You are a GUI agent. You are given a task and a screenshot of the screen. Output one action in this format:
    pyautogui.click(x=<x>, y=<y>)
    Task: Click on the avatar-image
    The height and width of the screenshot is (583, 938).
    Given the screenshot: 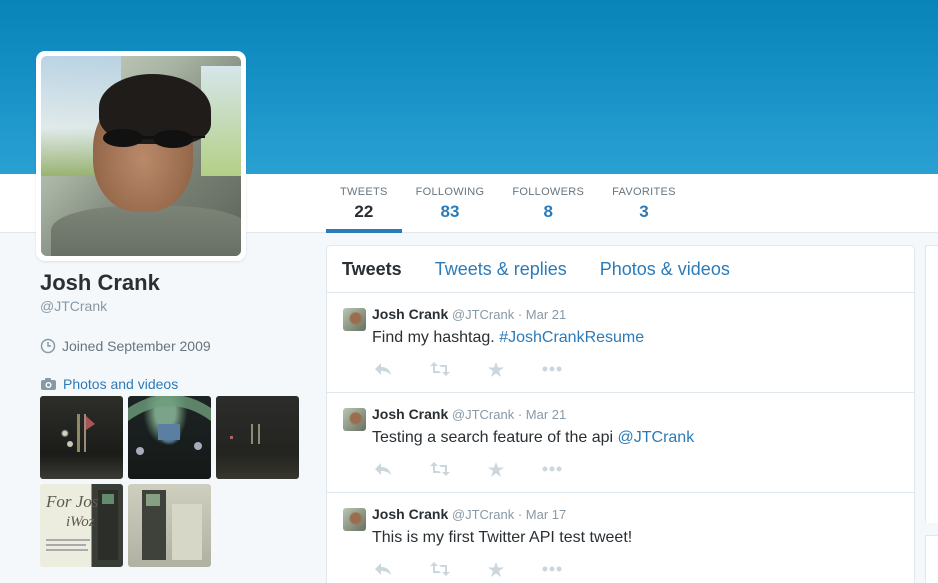 What is the action you would take?
    pyautogui.click(x=141, y=156)
    